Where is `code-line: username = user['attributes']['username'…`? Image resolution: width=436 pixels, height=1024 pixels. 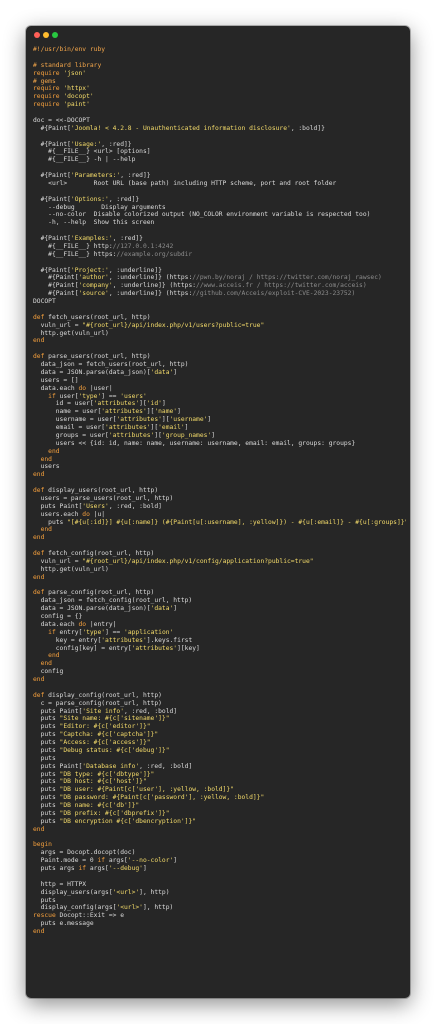 code-line: username = user['attributes']['username'… is located at coordinates (219, 420).